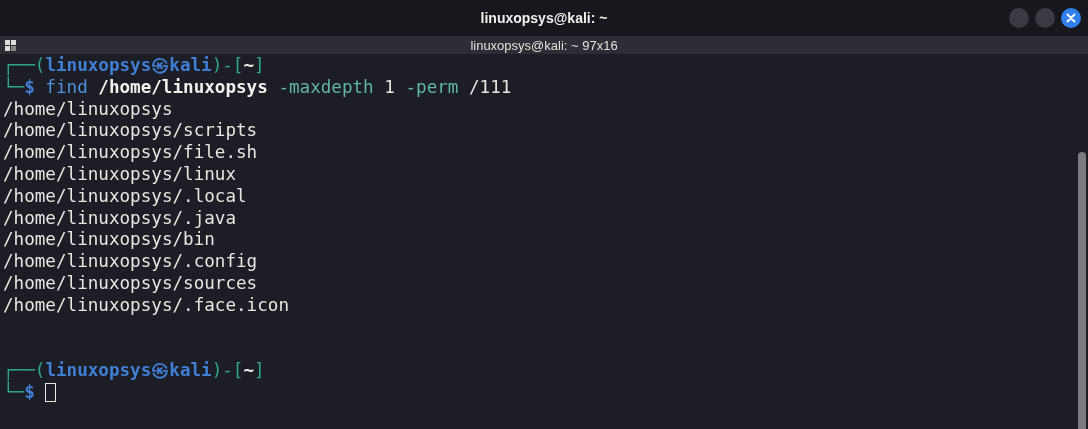 The width and height of the screenshot is (1088, 429). Describe the element at coordinates (544, 18) in the screenshot. I see `window-title: linuxopsys@kali: ~` at that location.